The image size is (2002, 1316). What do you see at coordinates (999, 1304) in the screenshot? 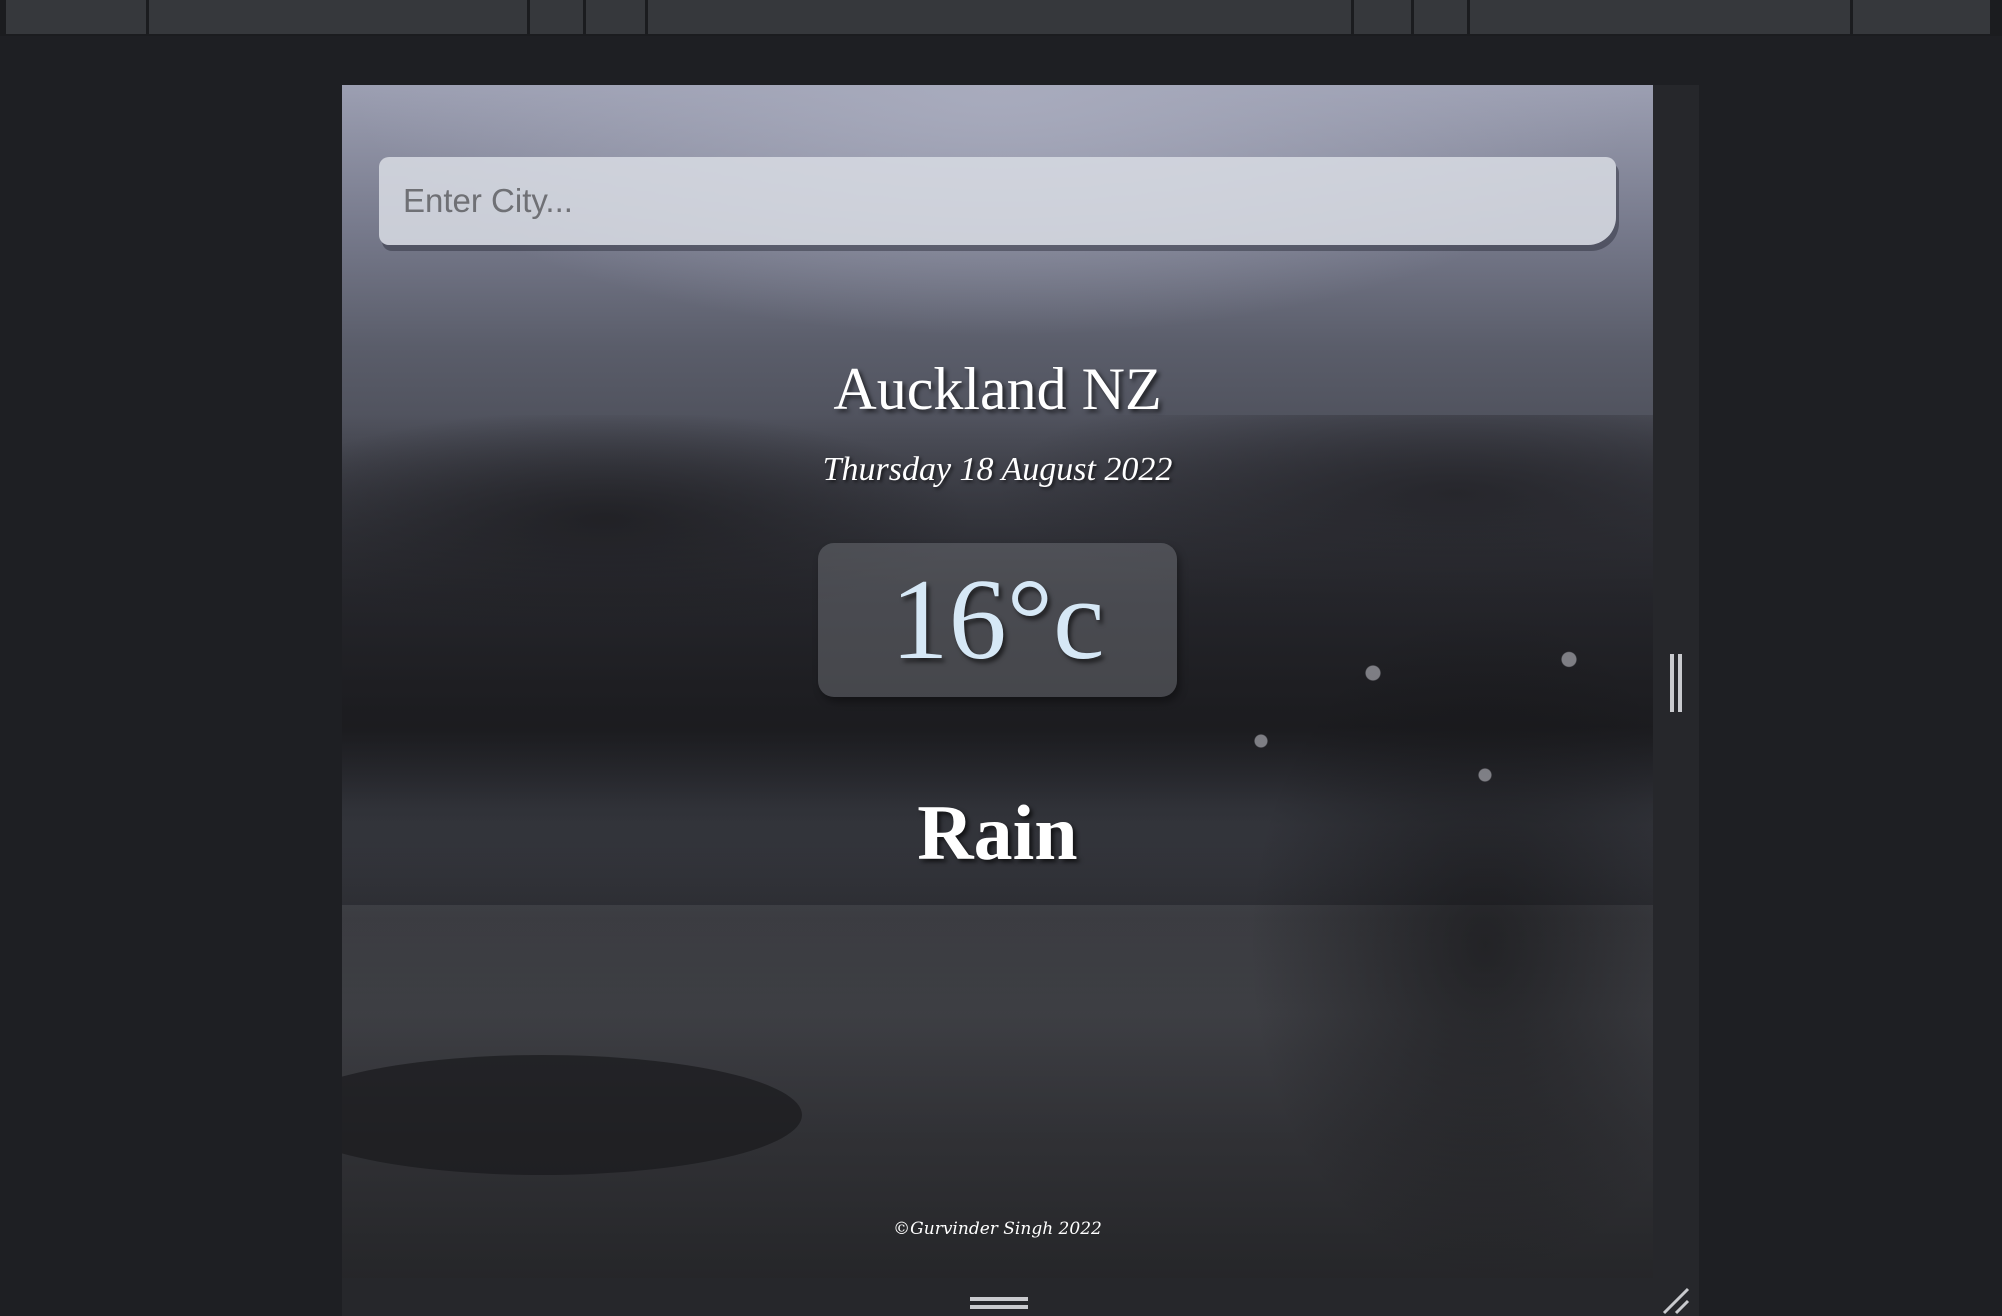
I see `horizontal-resize-handle-icon` at bounding box center [999, 1304].